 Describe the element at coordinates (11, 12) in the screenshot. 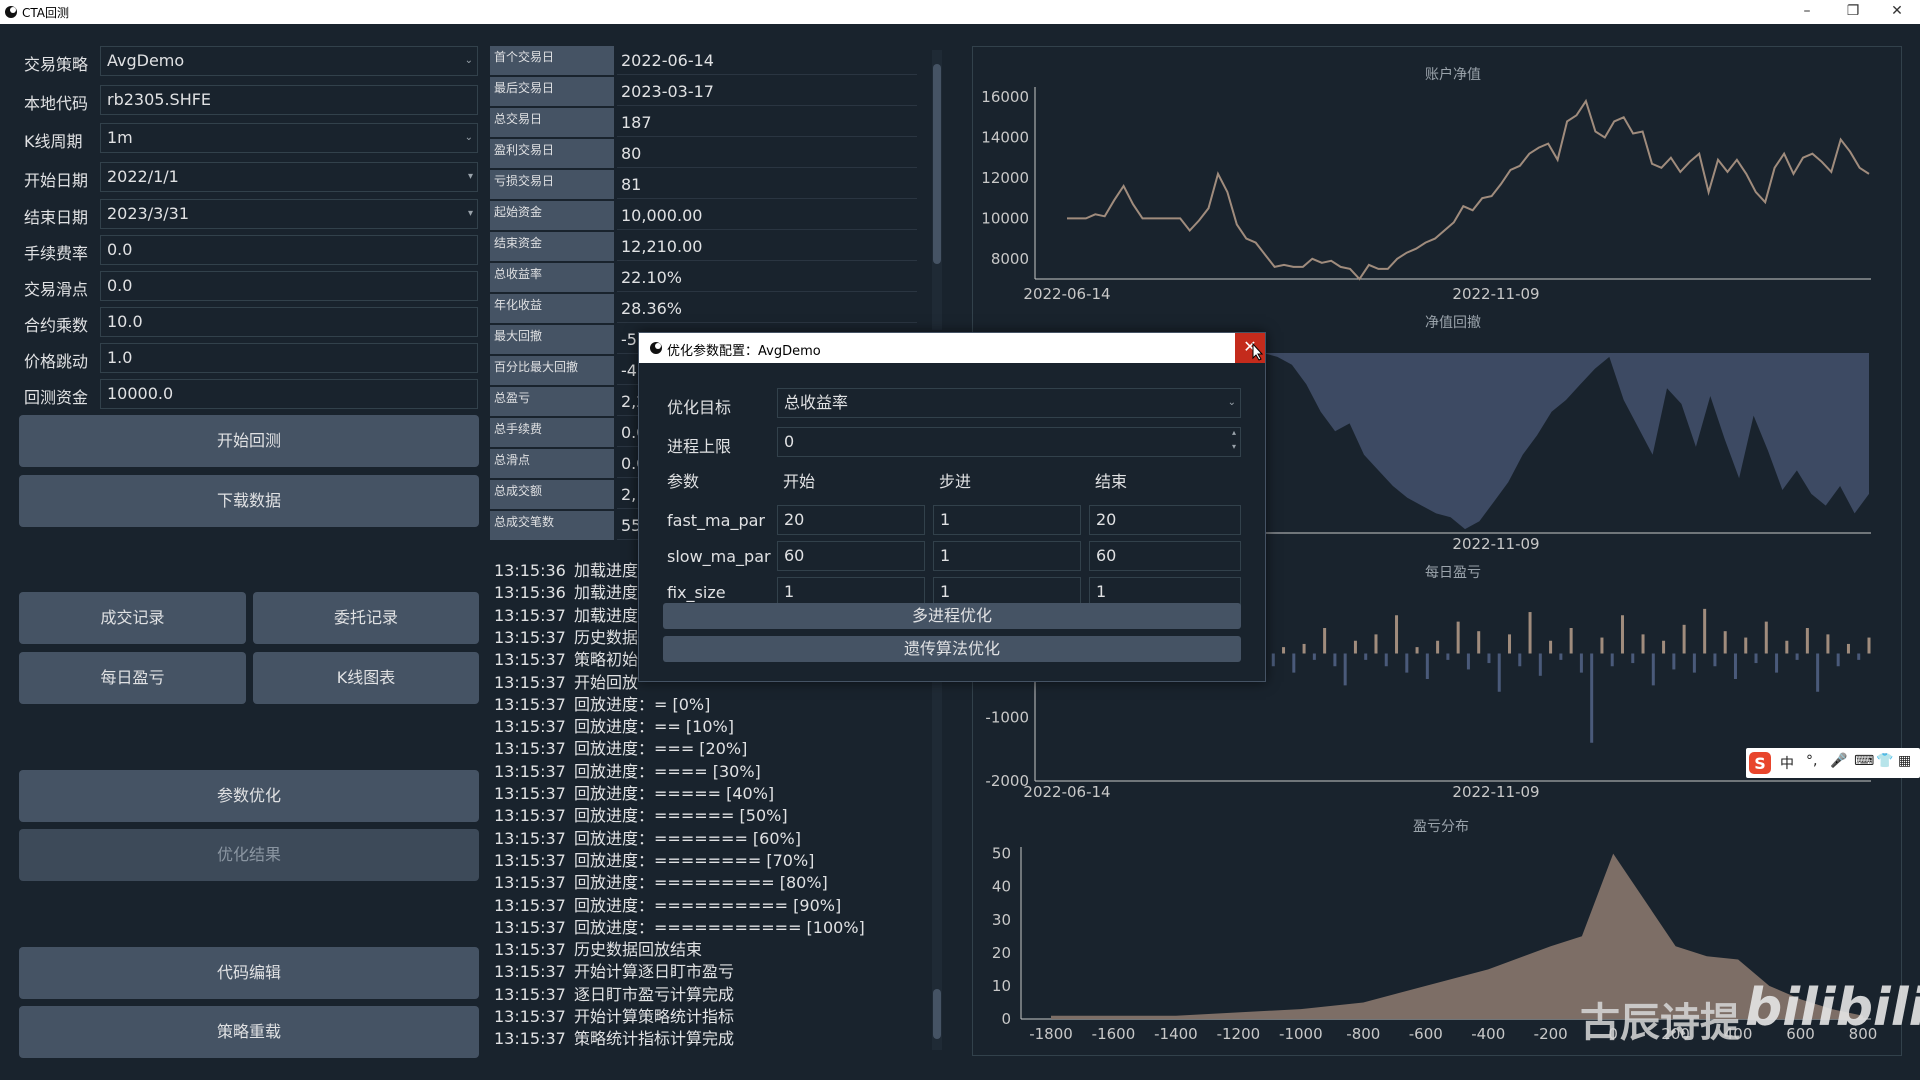

I see `app-icon` at that location.